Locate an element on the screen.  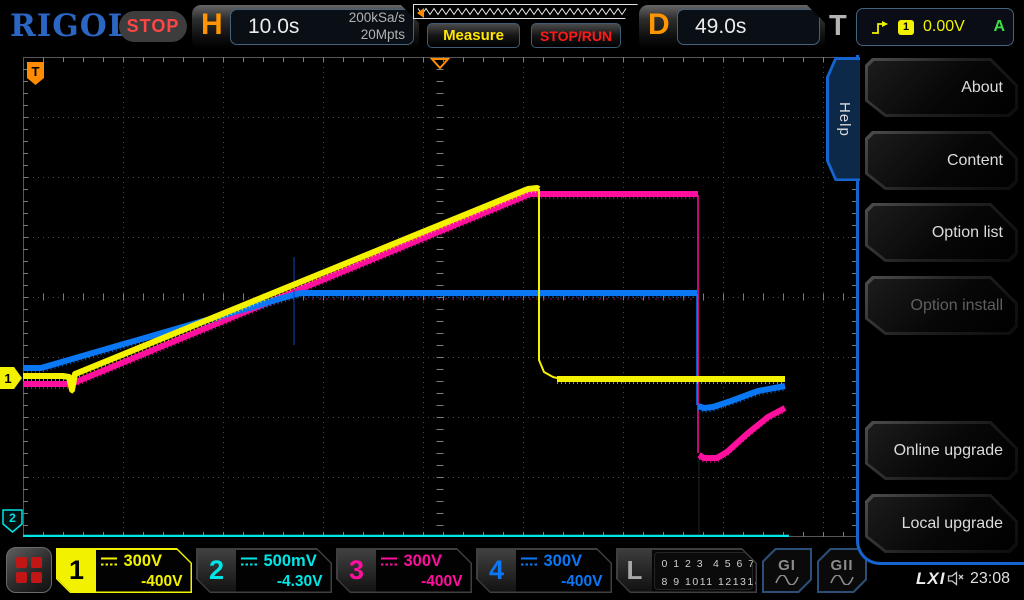
channel-2-offset: -4.30V is located at coordinates (299, 581).